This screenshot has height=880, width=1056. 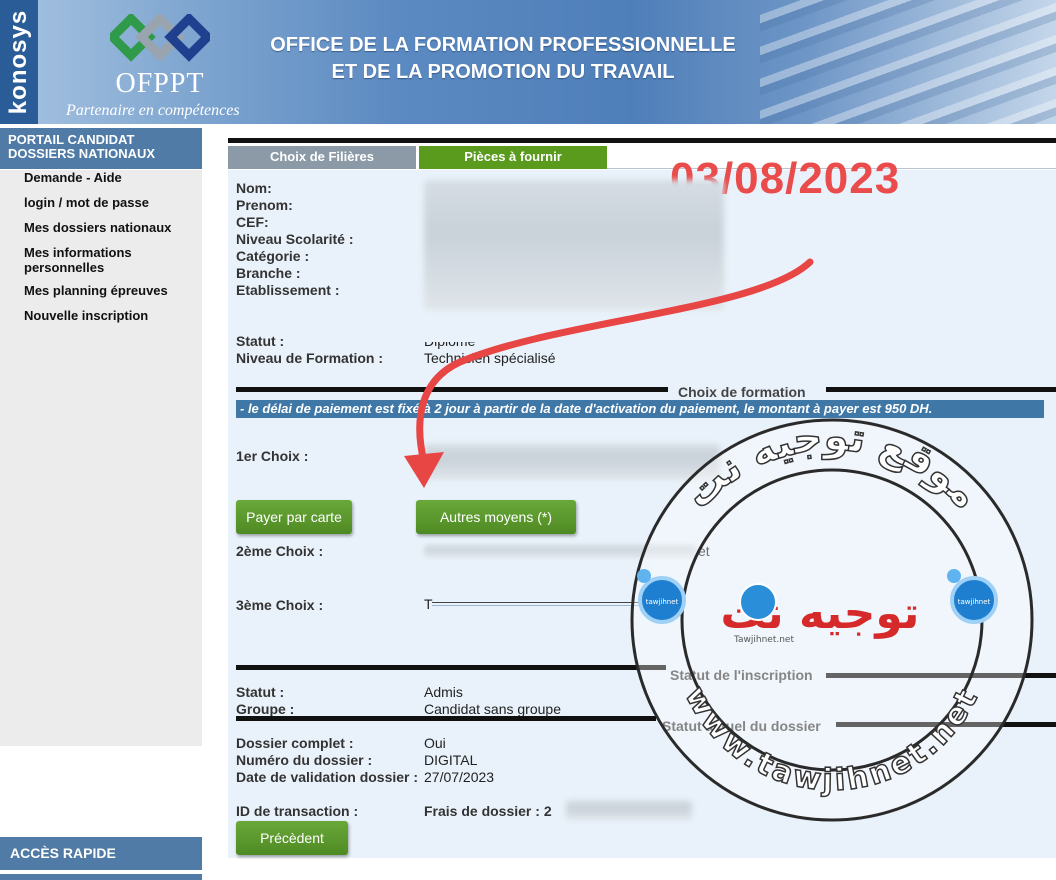 I want to click on date-validation-value: 27/07/2023, so click(x=459, y=777).